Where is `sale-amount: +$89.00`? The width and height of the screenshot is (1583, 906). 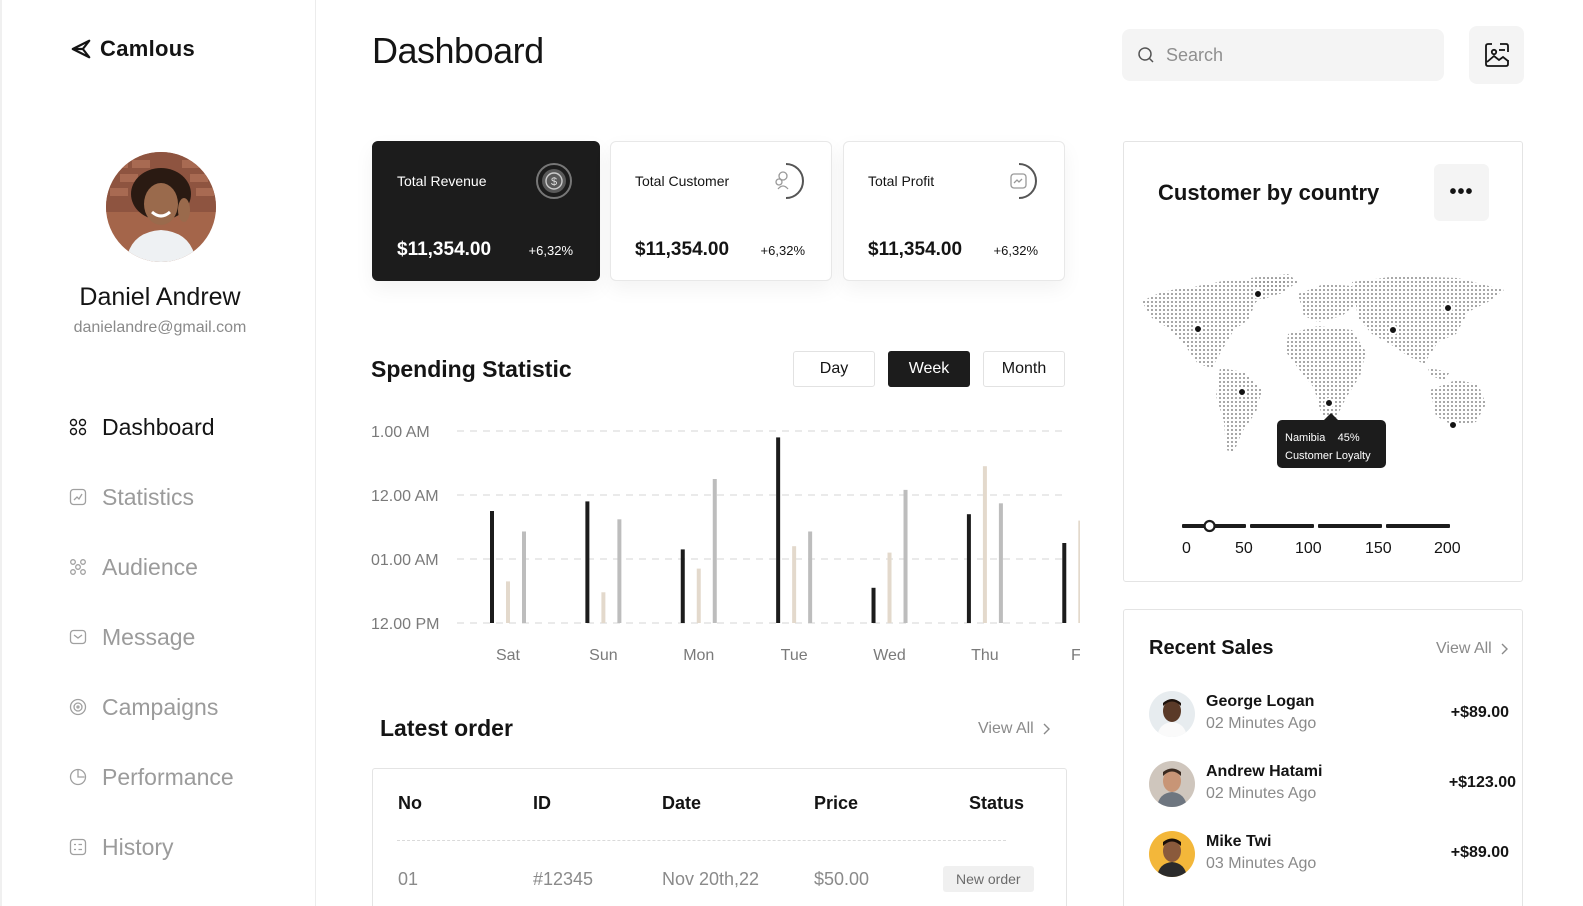
sale-amount: +$89.00 is located at coordinates (1479, 712).